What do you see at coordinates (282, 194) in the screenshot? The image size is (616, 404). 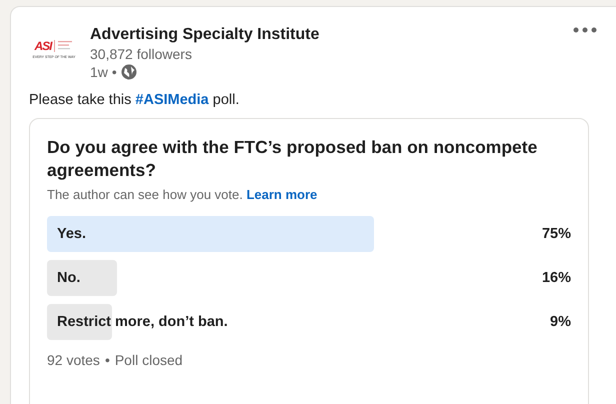 I see `learn-more-link: Learn more` at bounding box center [282, 194].